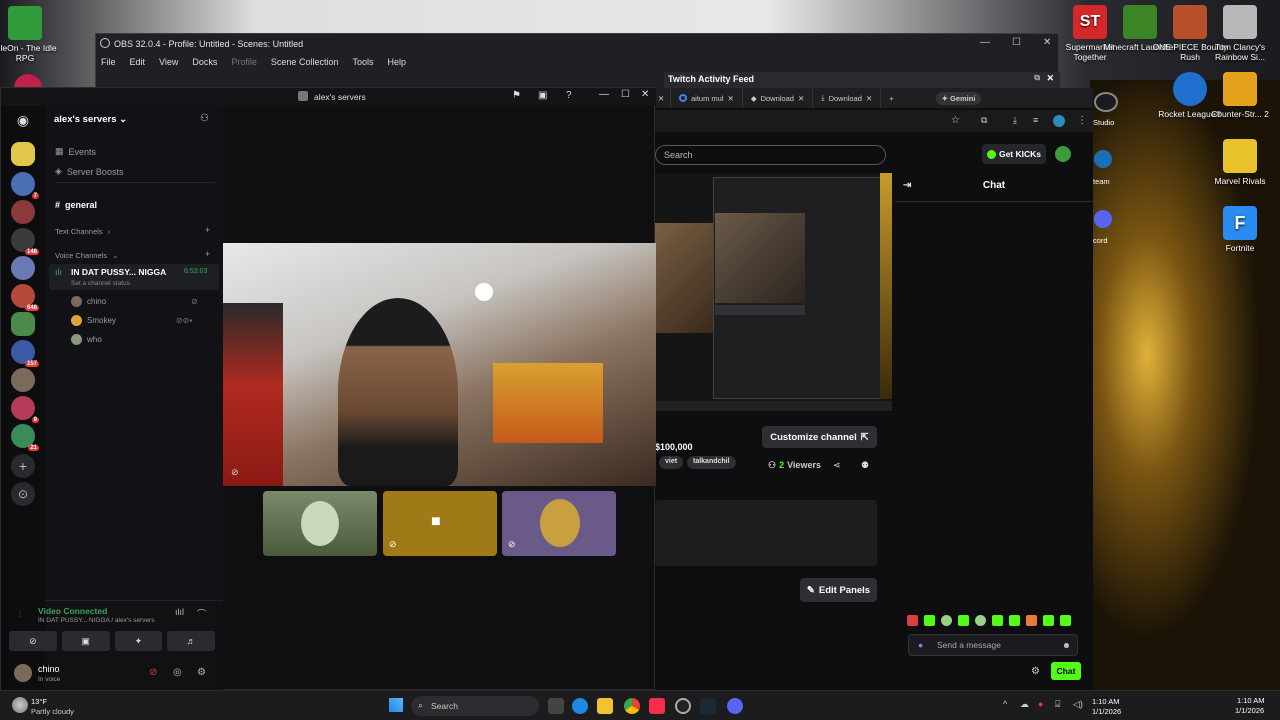 This screenshot has height=720, width=1280. Describe the element at coordinates (204, 62) in the screenshot. I see `menu-docks: Docks` at that location.